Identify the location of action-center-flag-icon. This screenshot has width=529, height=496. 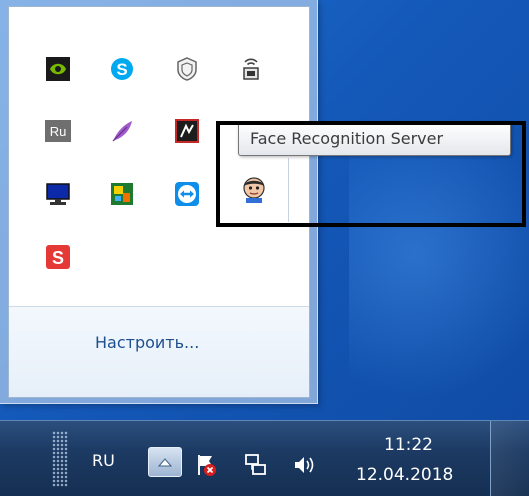
(206, 465).